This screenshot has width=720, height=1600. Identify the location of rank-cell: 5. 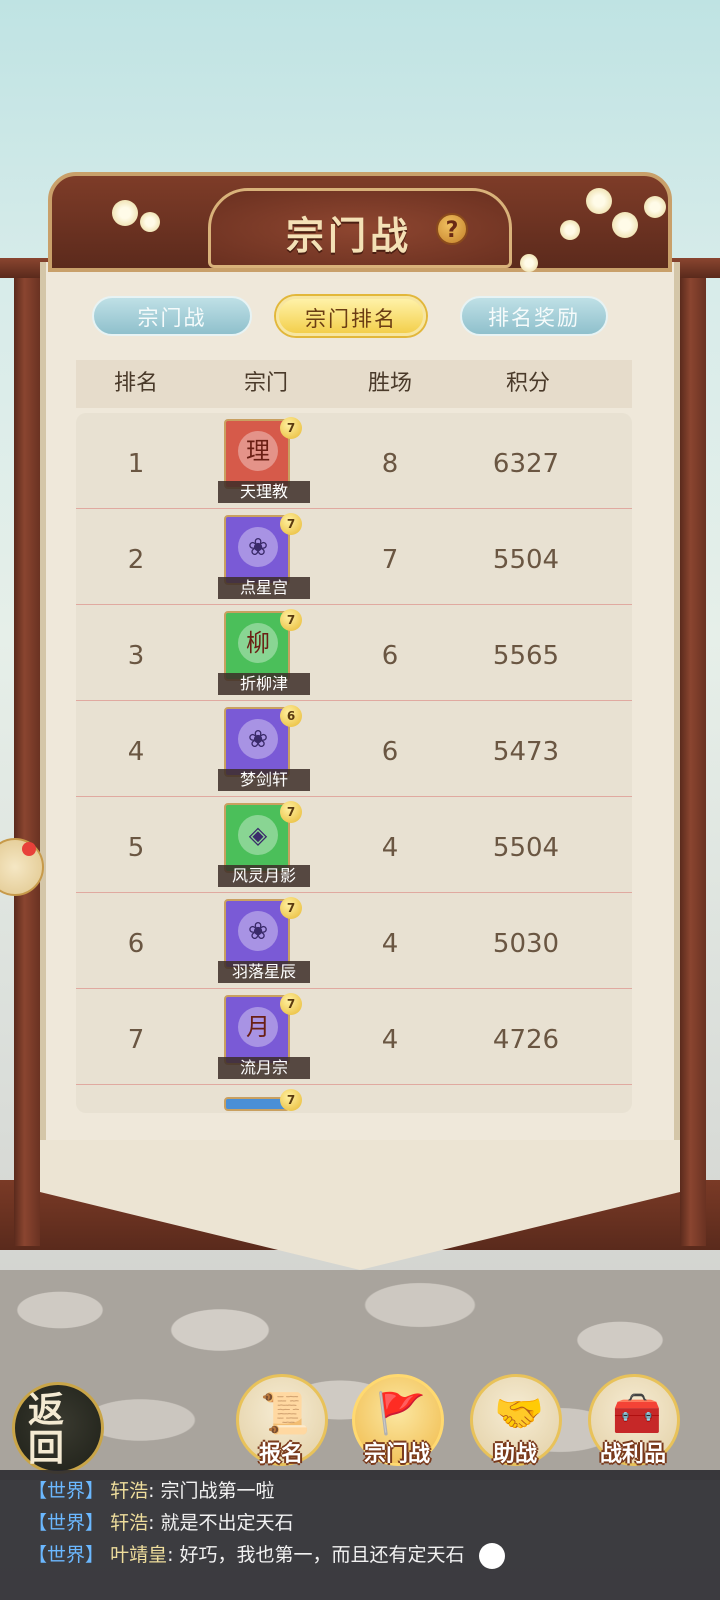
(136, 848).